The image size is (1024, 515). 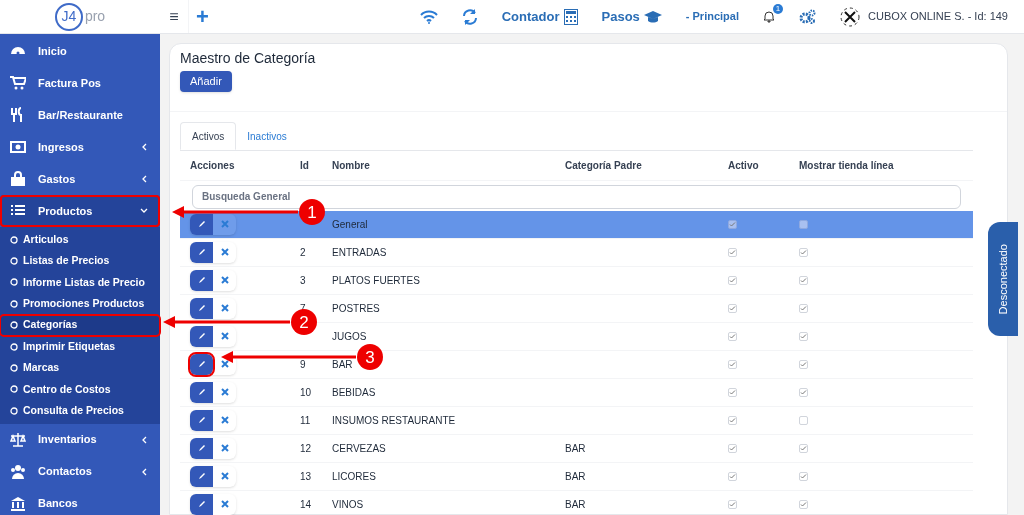 What do you see at coordinates (80, 411) in the screenshot?
I see `submenu-item: Consulta de Precios` at bounding box center [80, 411].